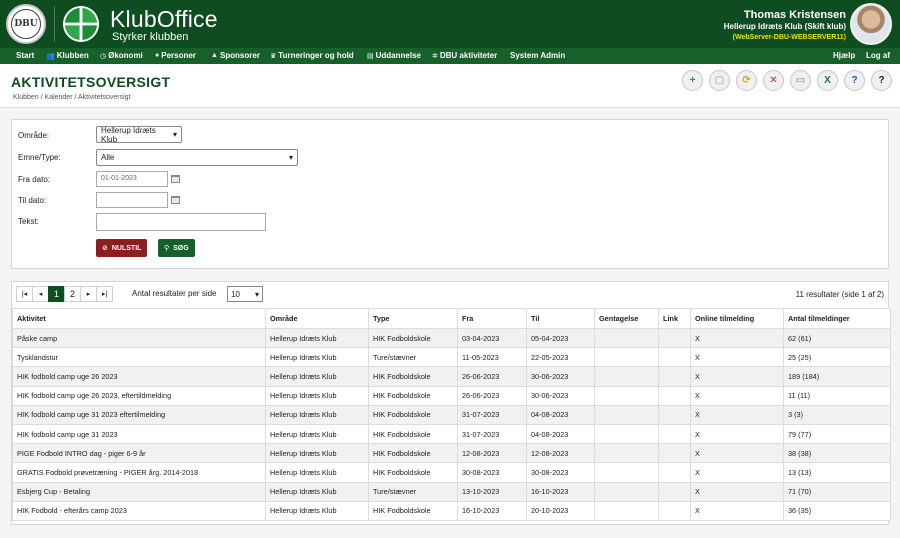 The width and height of the screenshot is (900, 538). Describe the element at coordinates (626, 318) in the screenshot. I see `column-header: Gentagelse` at that location.